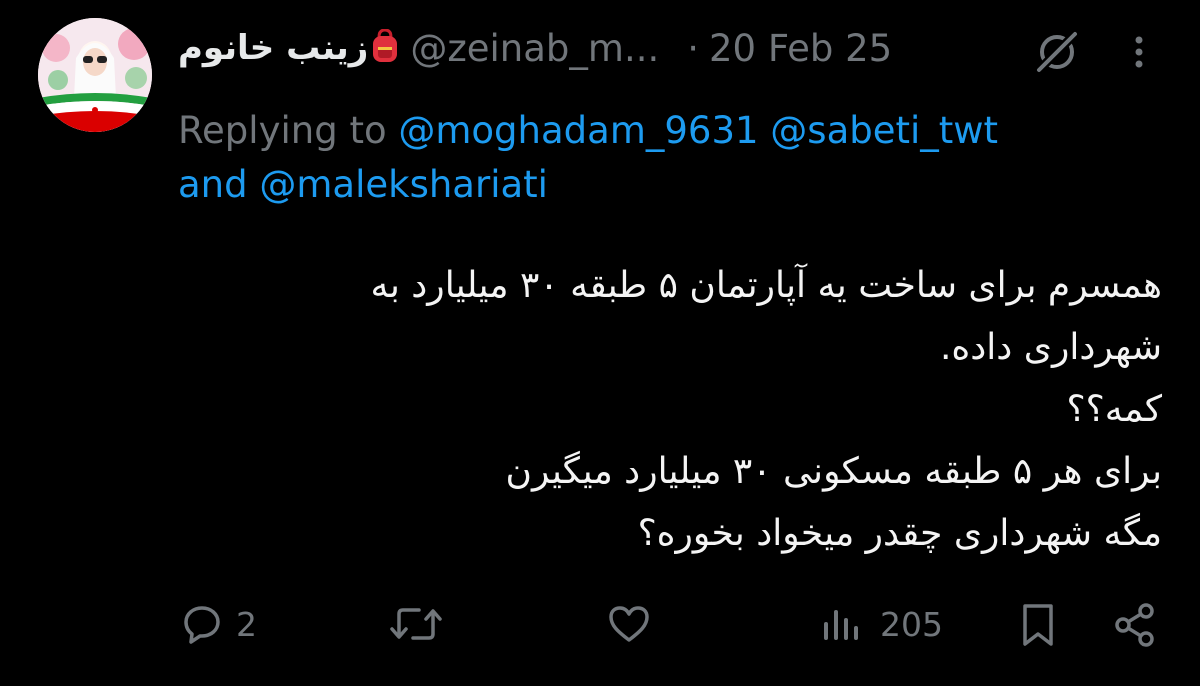  What do you see at coordinates (911, 624) in the screenshot?
I see `view-count: 205` at bounding box center [911, 624].